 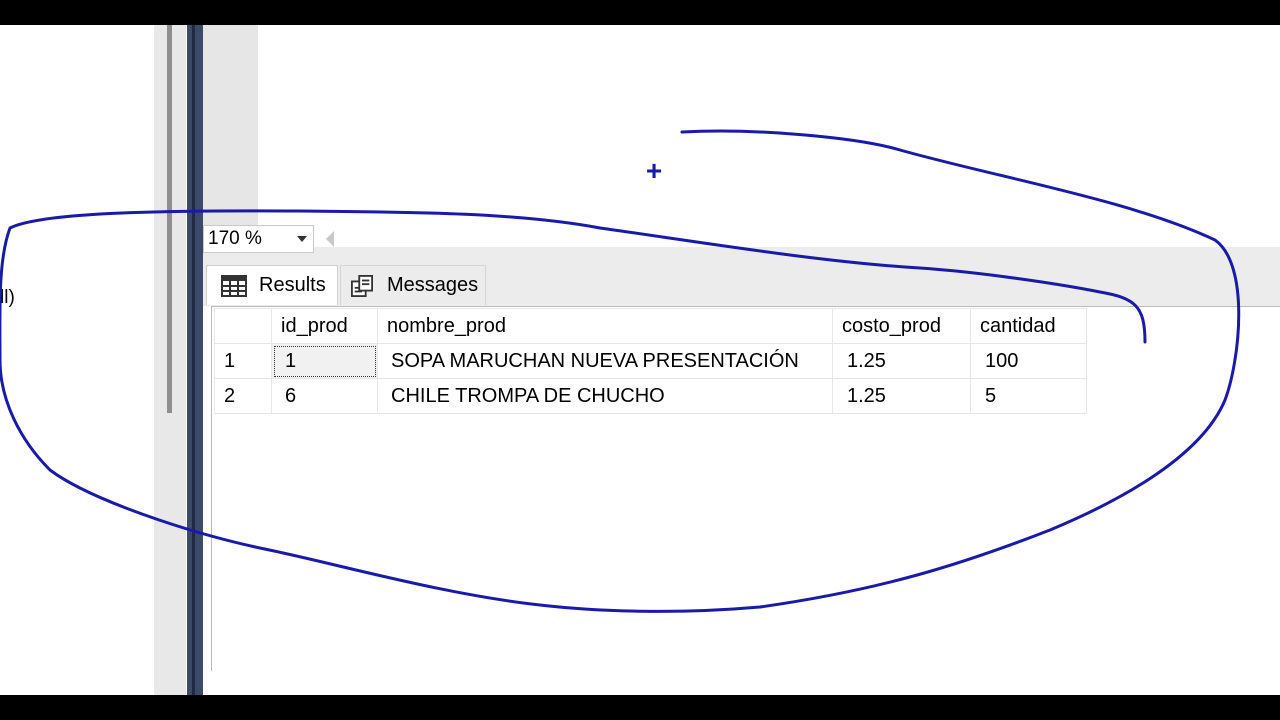 I want to click on grid-table-icon, so click(x=234, y=285).